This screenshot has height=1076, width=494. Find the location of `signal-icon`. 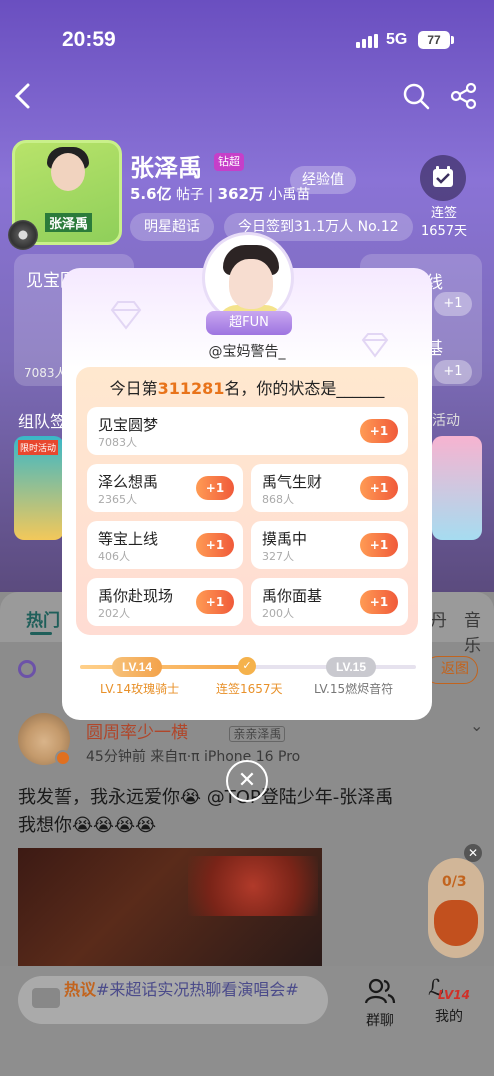

signal-icon is located at coordinates (367, 41).